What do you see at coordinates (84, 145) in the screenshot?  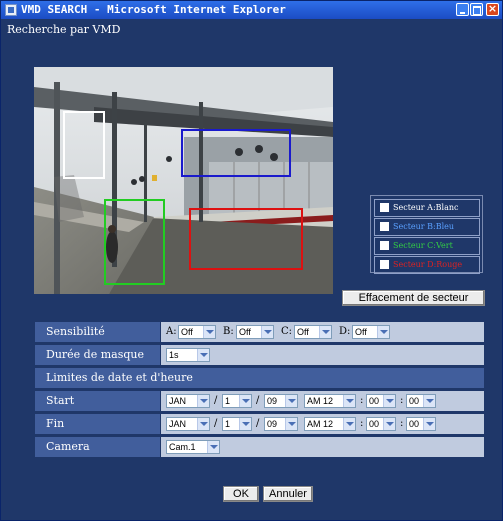 I see `sector-a-zone` at bounding box center [84, 145].